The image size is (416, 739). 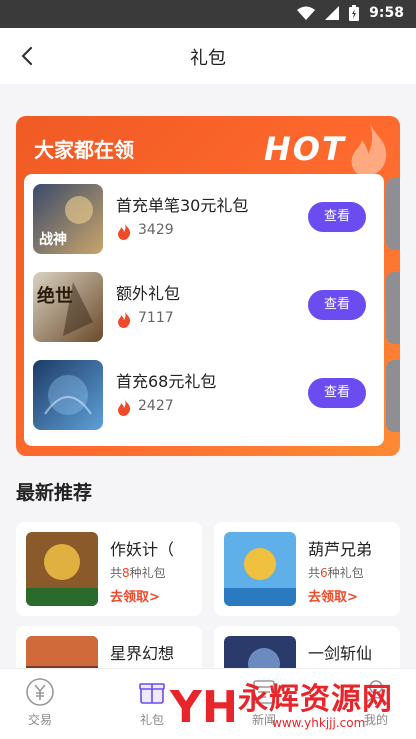 I want to click on gift-count-number: 8, so click(x=126, y=573).